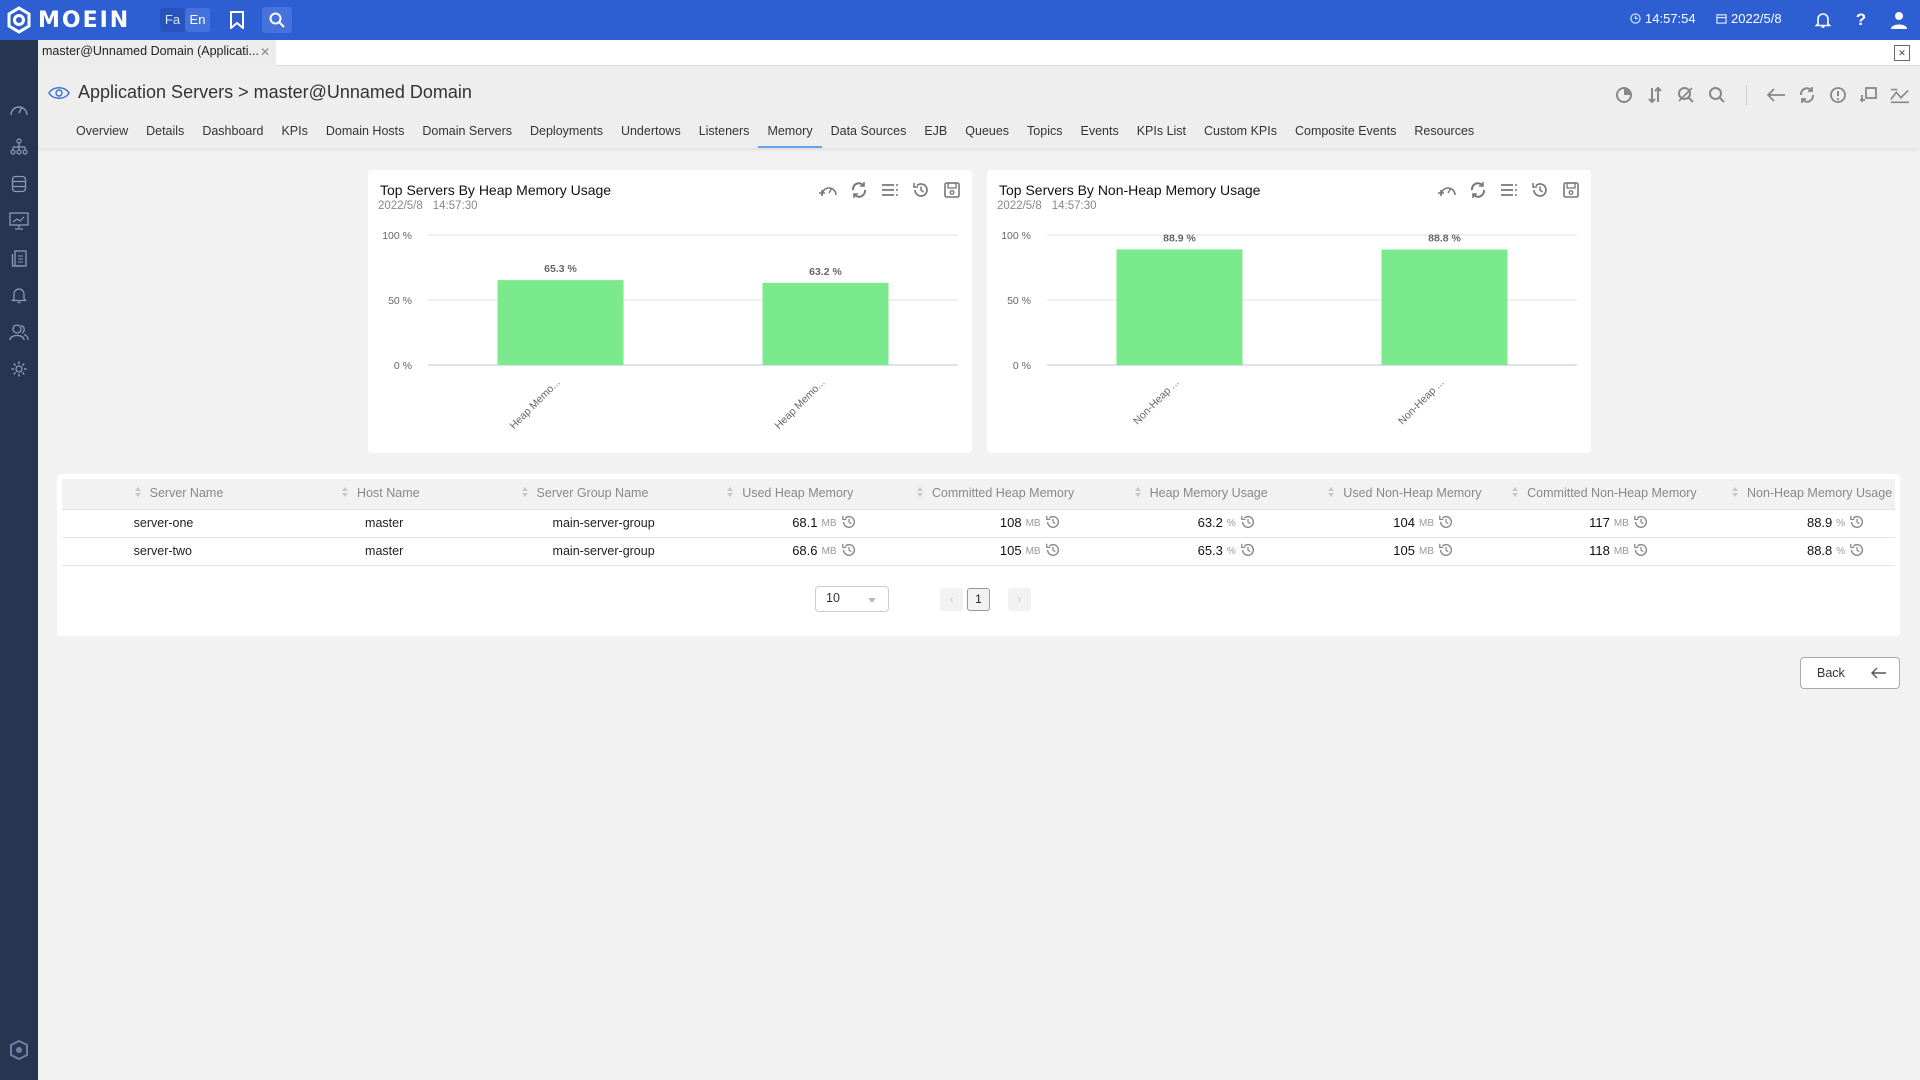 This screenshot has width=1920, height=1080. Describe the element at coordinates (1850, 673) in the screenshot. I see `back-button: Back` at that location.